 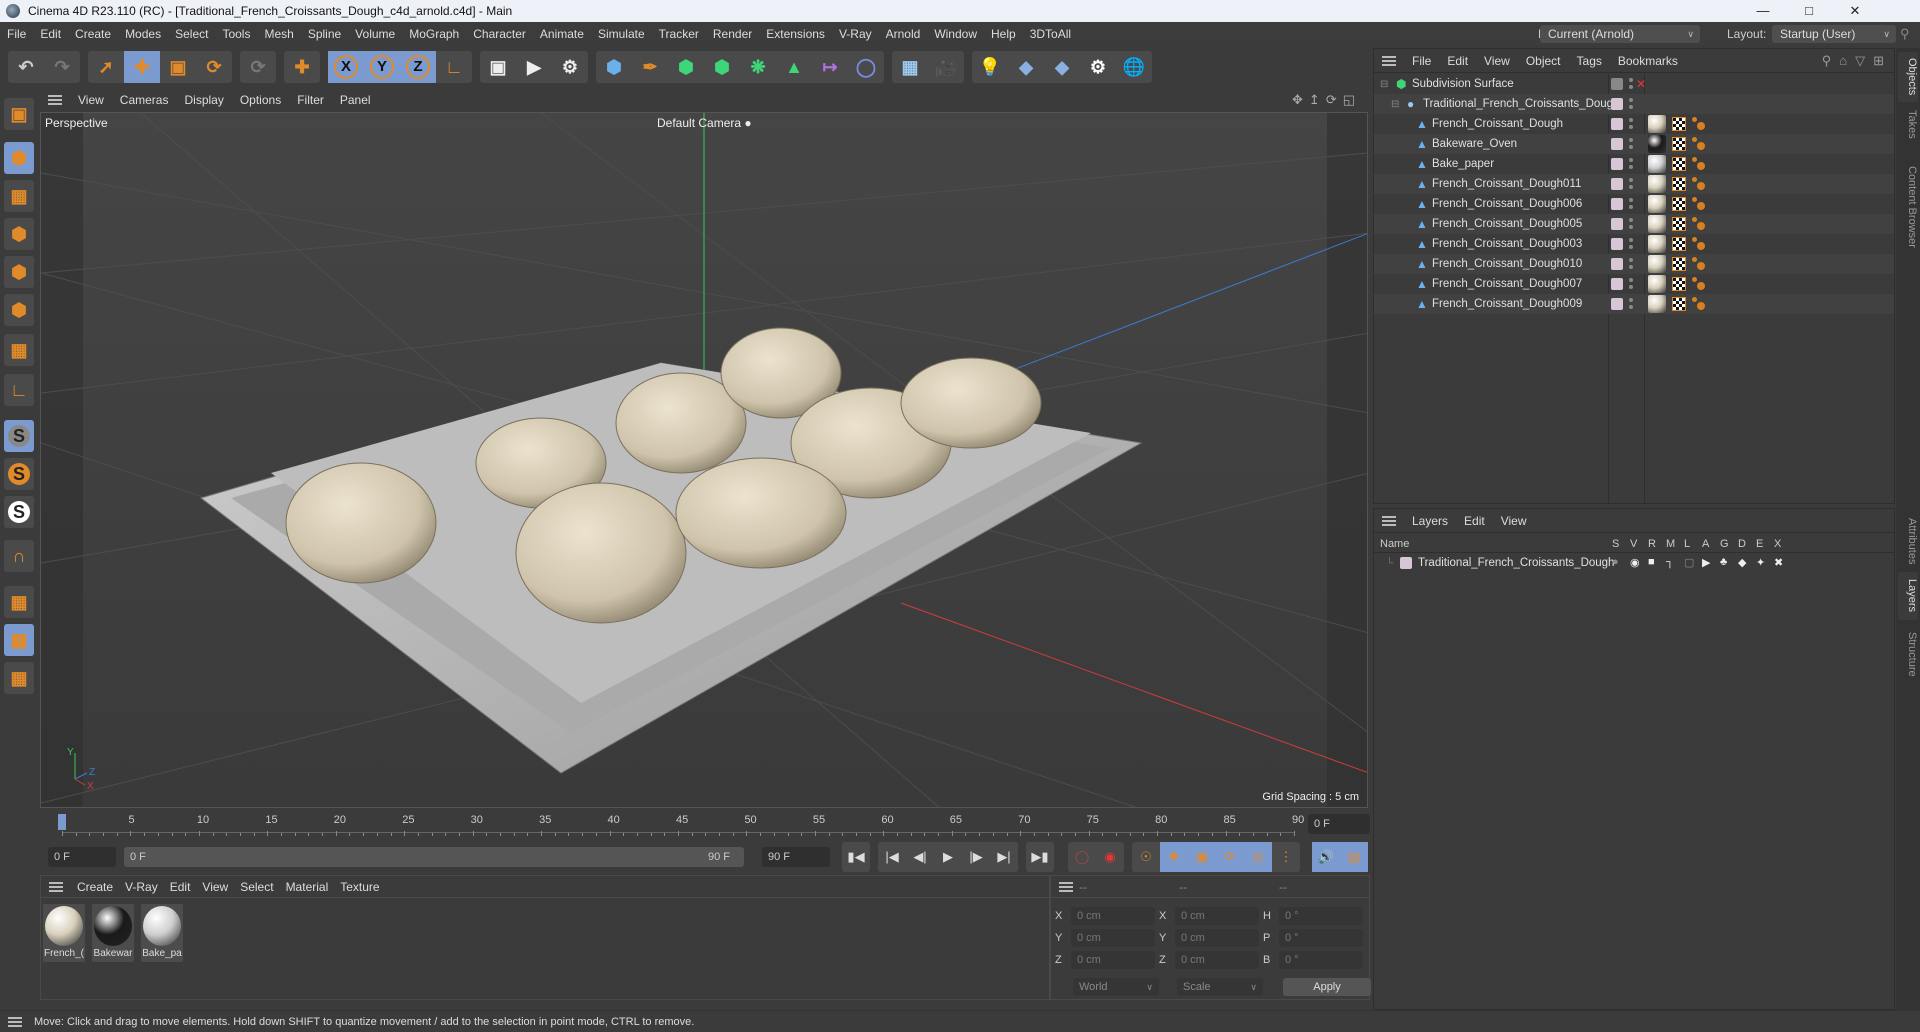 I want to click on pen-button: ✒, so click(x=650, y=67).